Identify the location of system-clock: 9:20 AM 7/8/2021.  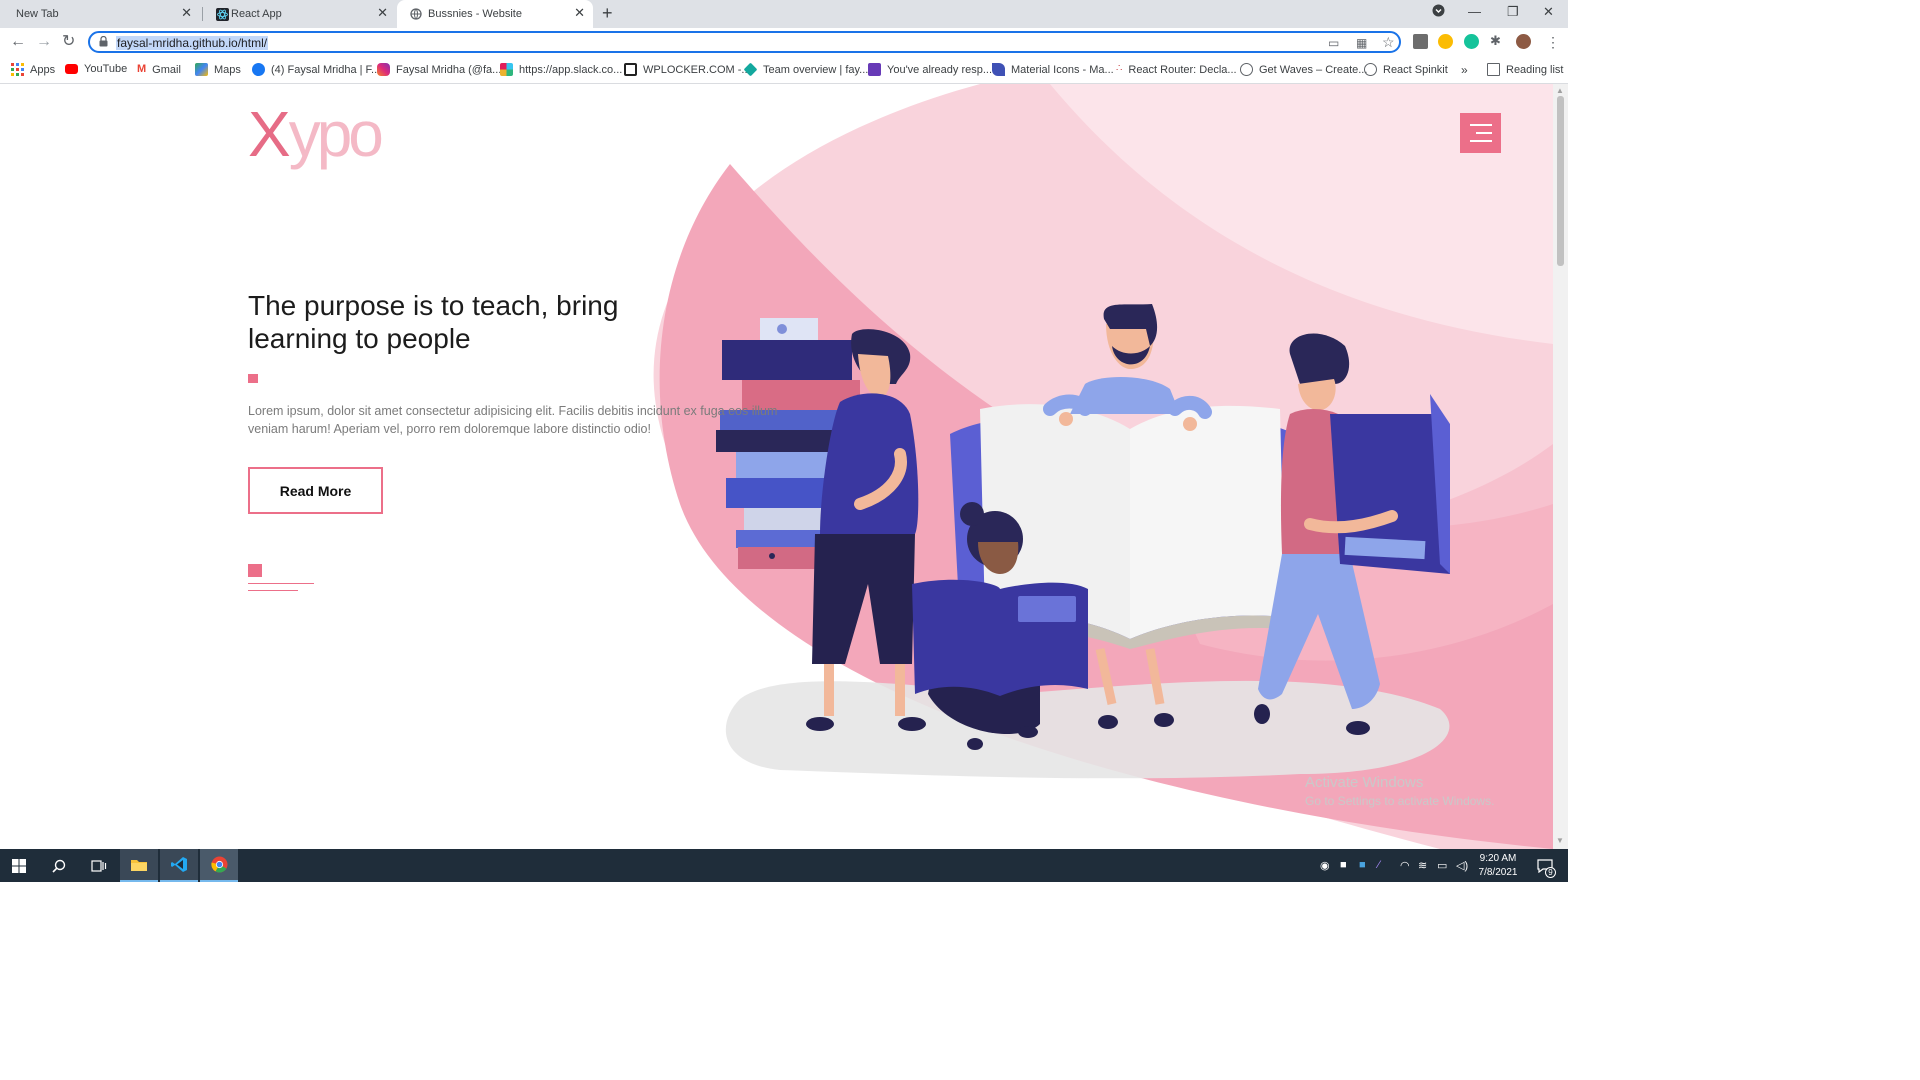
(1498, 866).